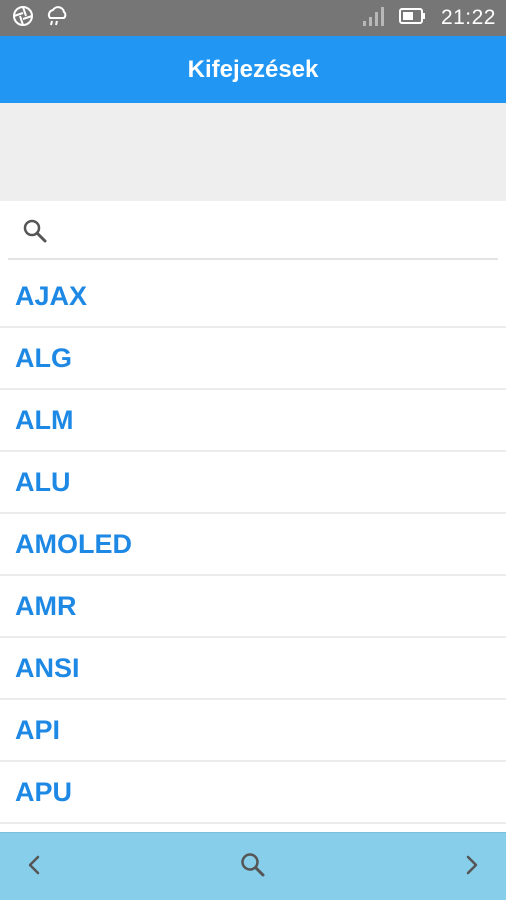 The height and width of the screenshot is (900, 506). What do you see at coordinates (44, 791) in the screenshot?
I see `list-item-label: APU` at bounding box center [44, 791].